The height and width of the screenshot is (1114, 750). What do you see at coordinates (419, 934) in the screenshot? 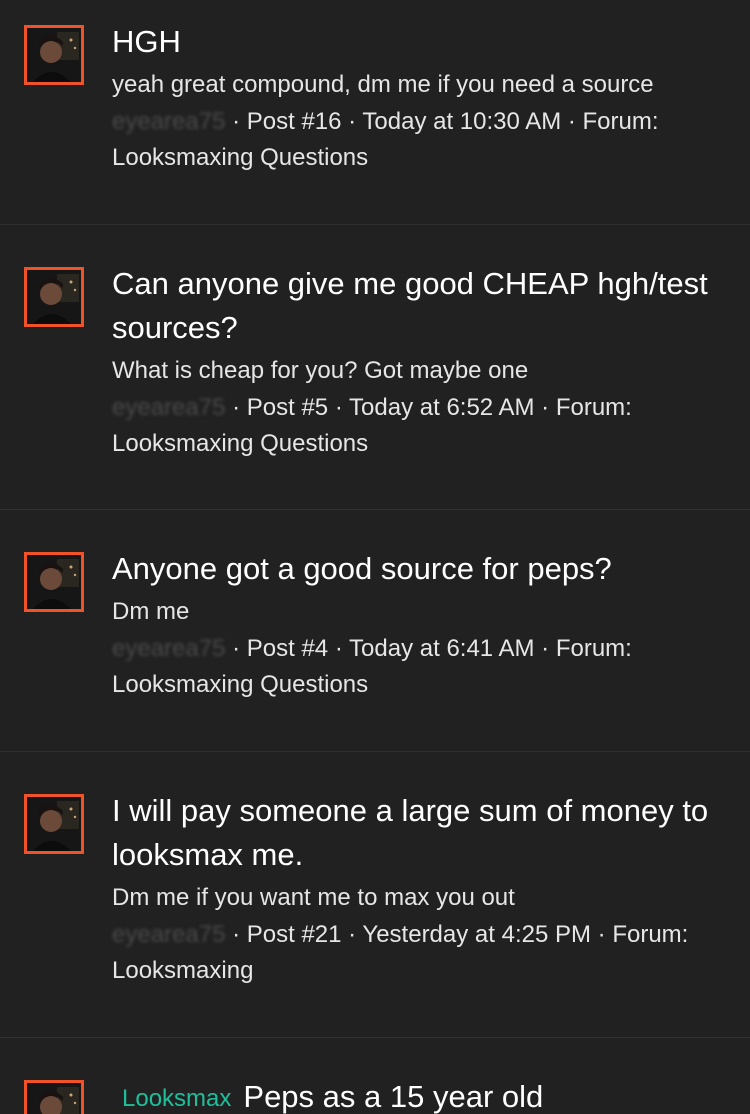
I see `result-post-info: · Post #21 · Yesterday at 4:25 PM ·` at bounding box center [419, 934].